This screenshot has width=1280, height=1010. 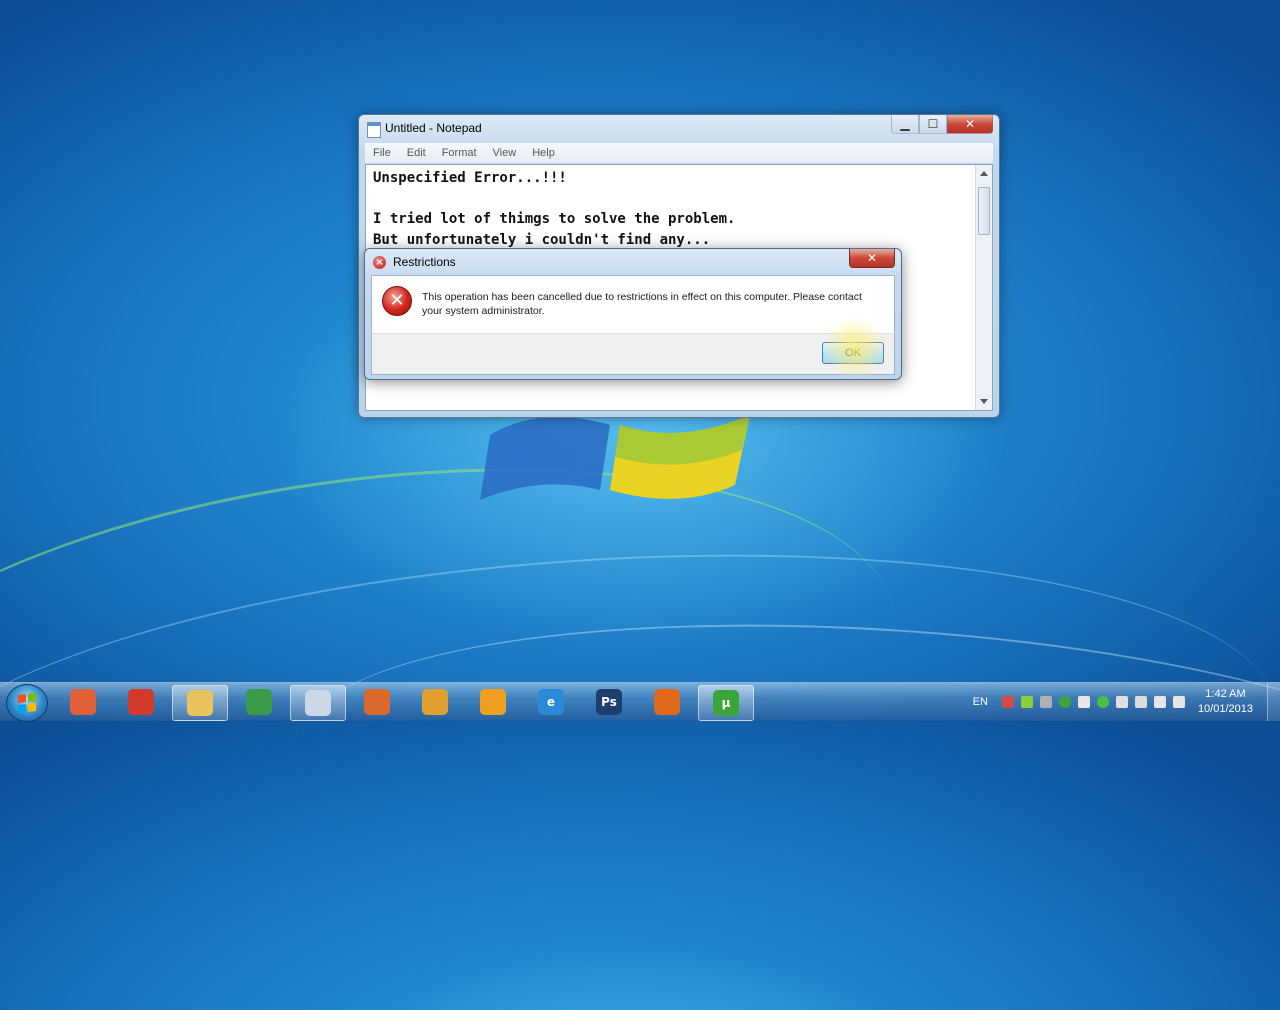 I want to click on system-tray: EN 1:42 AM 10/01/2013, so click(x=1126, y=702).